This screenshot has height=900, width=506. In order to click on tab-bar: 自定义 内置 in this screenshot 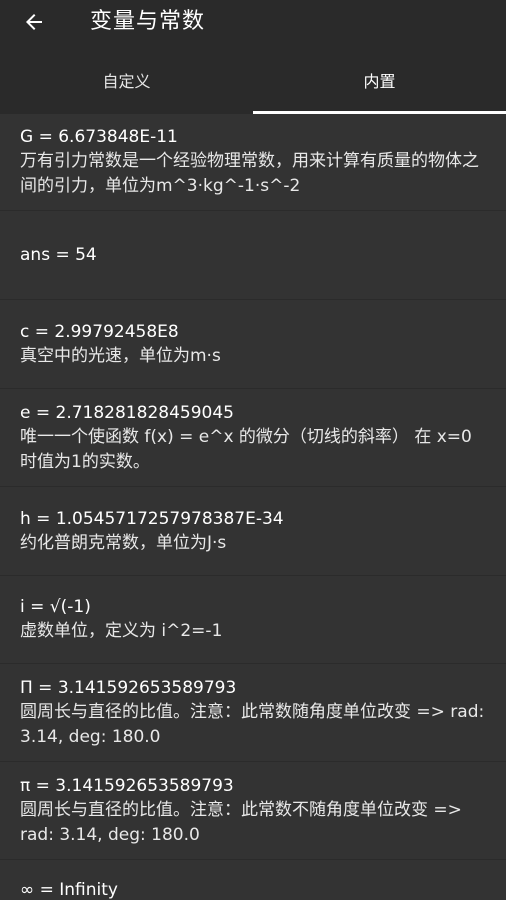, I will do `click(253, 80)`.